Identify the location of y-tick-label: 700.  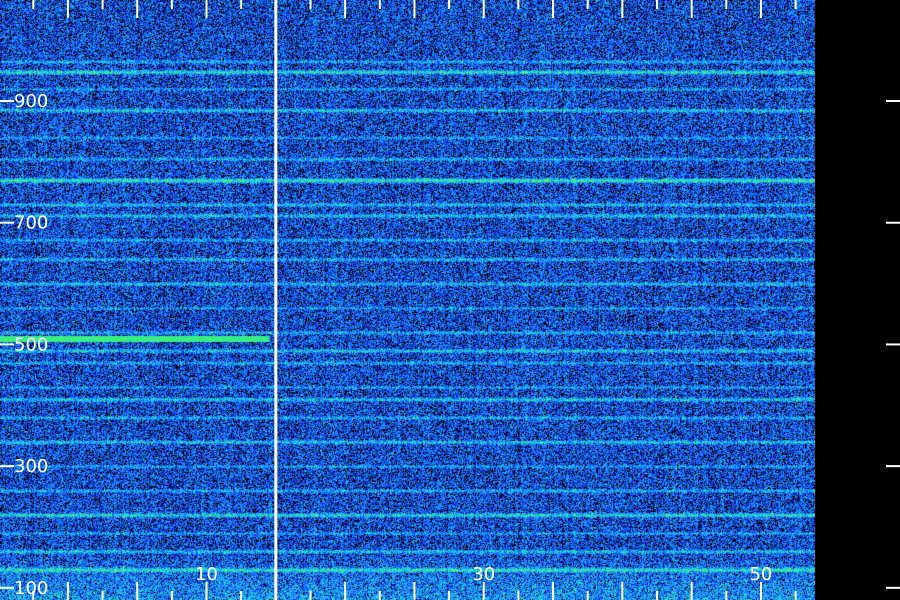
(31, 223).